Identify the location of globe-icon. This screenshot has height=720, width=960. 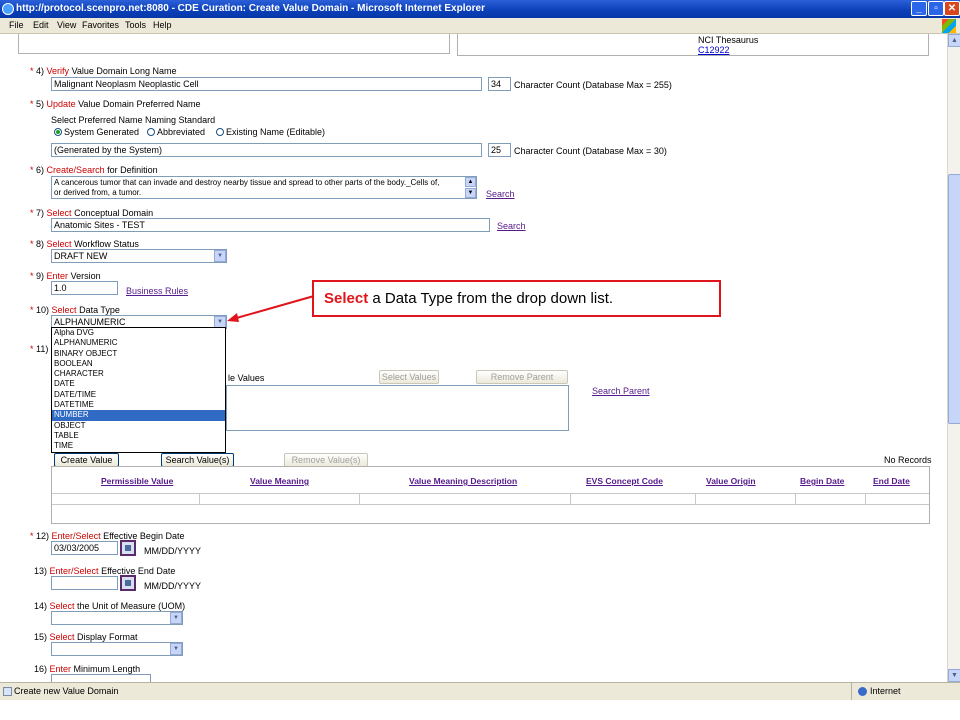
(862, 691).